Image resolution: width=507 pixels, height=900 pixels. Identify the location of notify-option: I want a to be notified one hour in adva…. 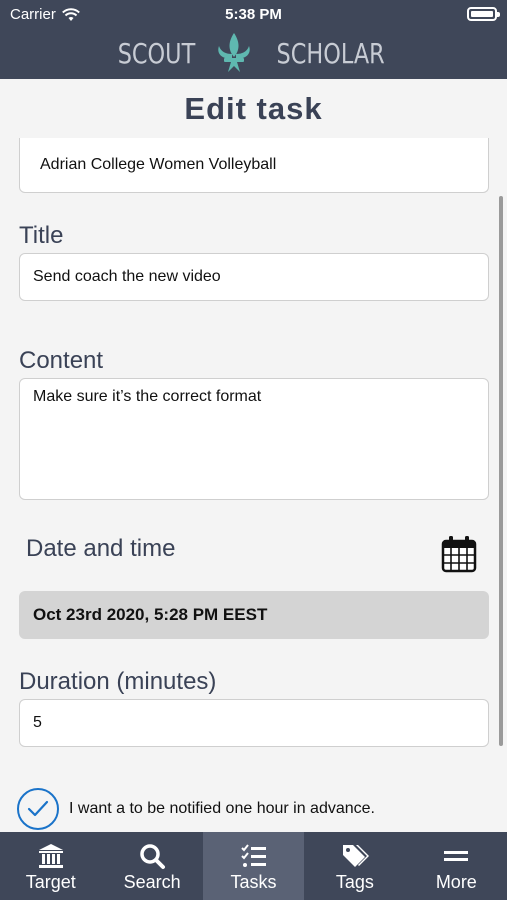
(196, 809).